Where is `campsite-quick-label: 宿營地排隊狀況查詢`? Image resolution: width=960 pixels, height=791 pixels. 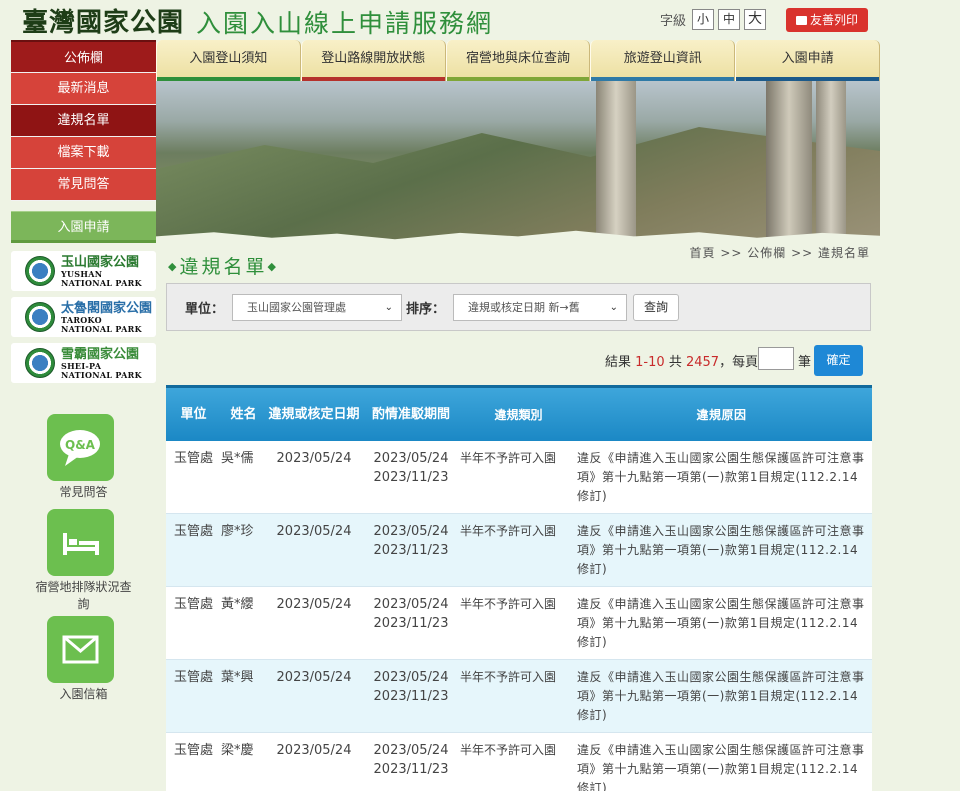
campsite-quick-label: 宿營地排隊狀況查詢 is located at coordinates (83, 596).